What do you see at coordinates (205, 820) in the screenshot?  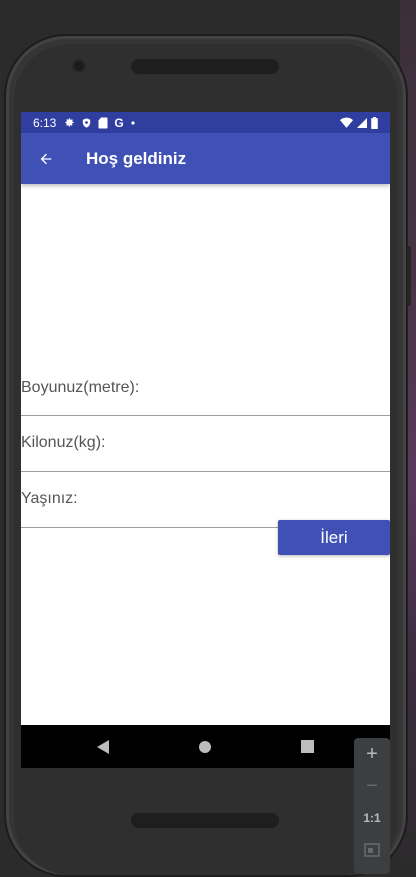 I see `bottom-speaker` at bounding box center [205, 820].